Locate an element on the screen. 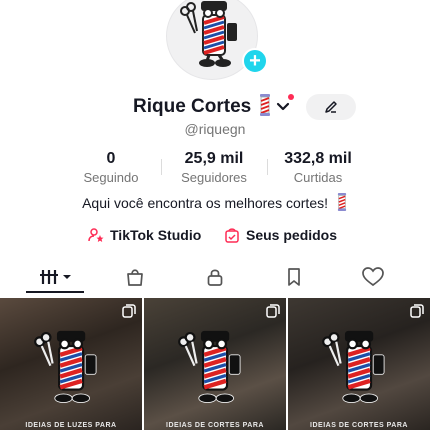  stat-divider is located at coordinates (161, 167).